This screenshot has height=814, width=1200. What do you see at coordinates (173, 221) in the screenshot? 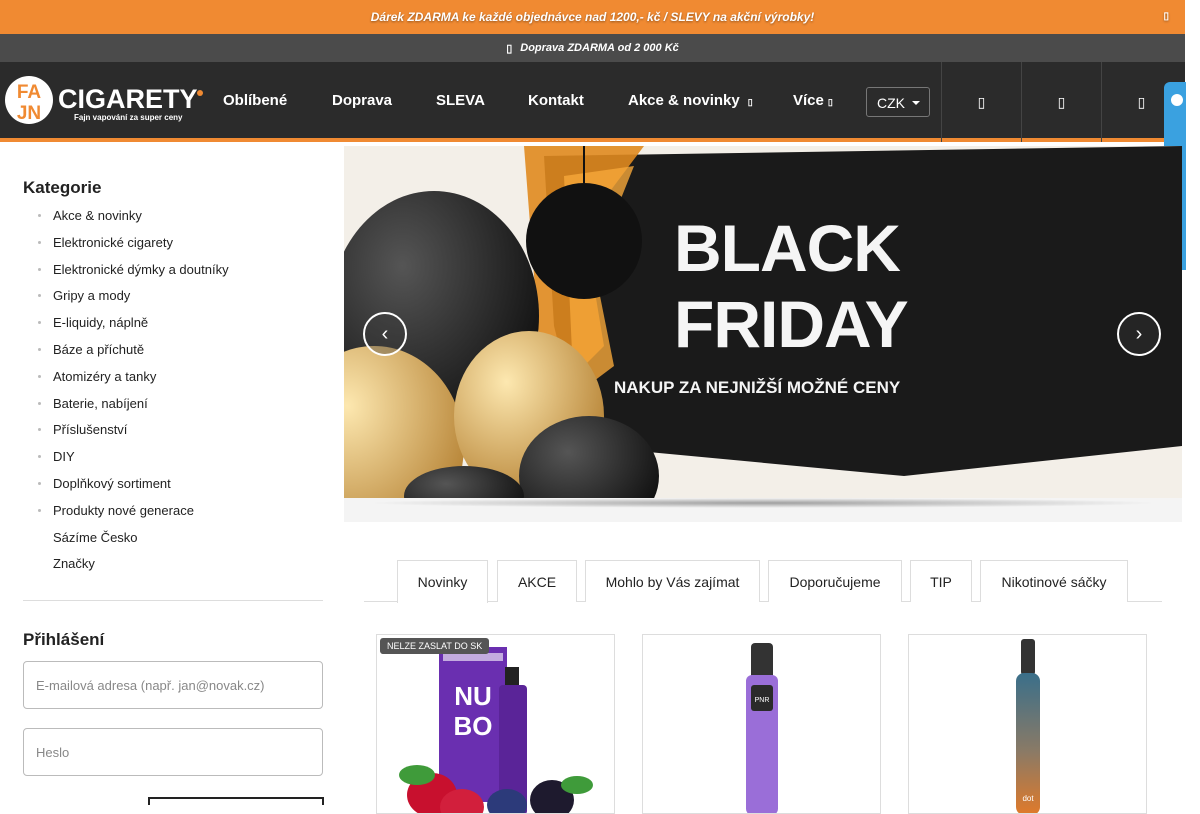
I see `category-item: Akce & novinky` at bounding box center [173, 221].